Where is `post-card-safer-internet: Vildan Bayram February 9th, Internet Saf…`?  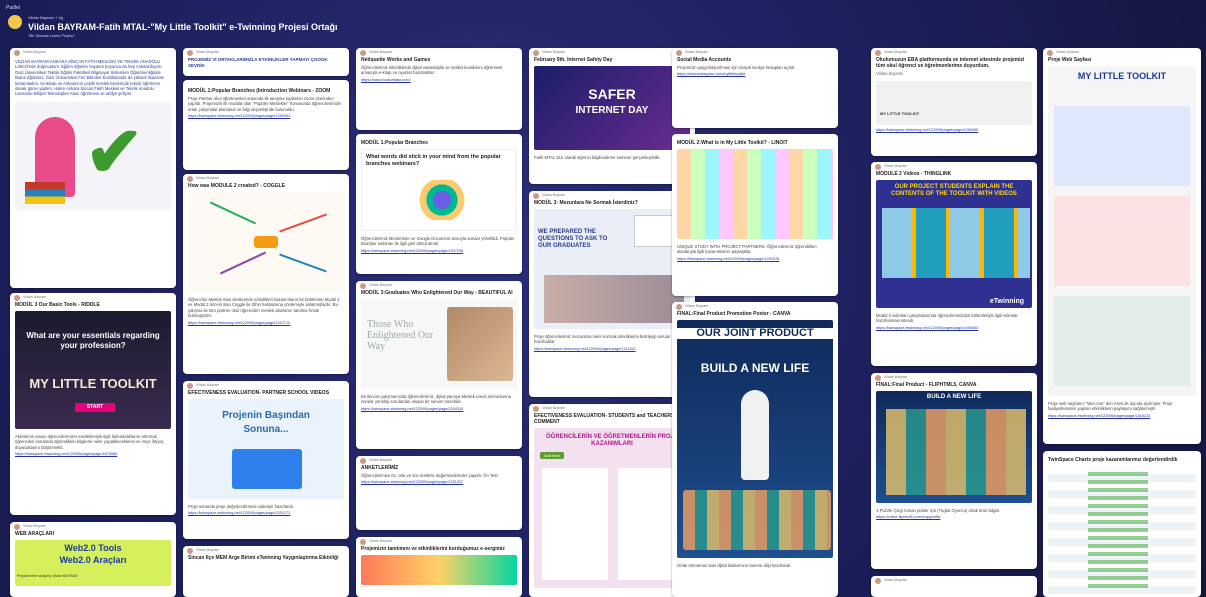
post-card-safer-internet: Vildan Bayram February 9th, Internet Saf… is located at coordinates (612, 116).